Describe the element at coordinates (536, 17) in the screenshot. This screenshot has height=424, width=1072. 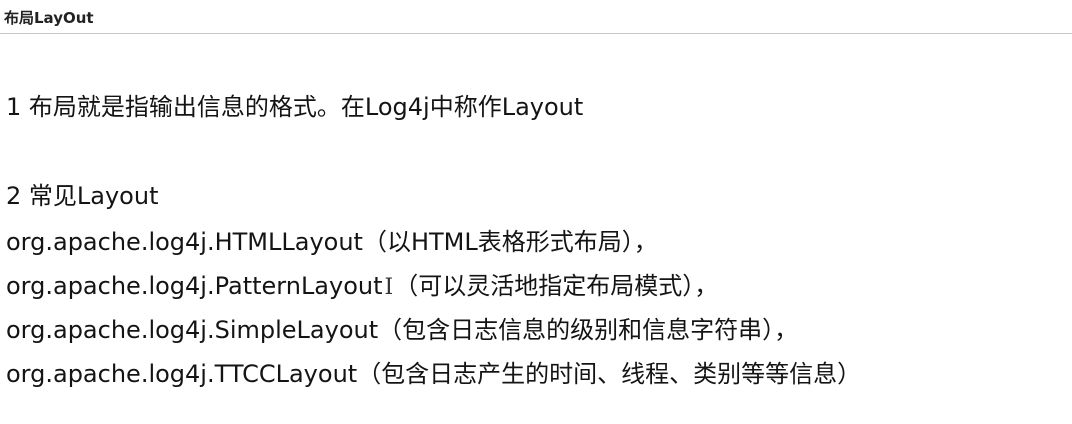
I see `page-header: 布局LayOut` at that location.